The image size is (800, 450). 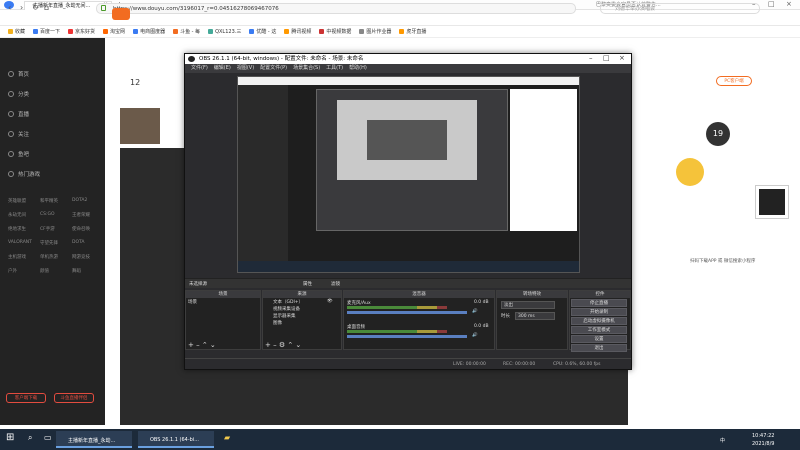 I want to click on bookmark-item: 中视频数据, so click(x=335, y=31).